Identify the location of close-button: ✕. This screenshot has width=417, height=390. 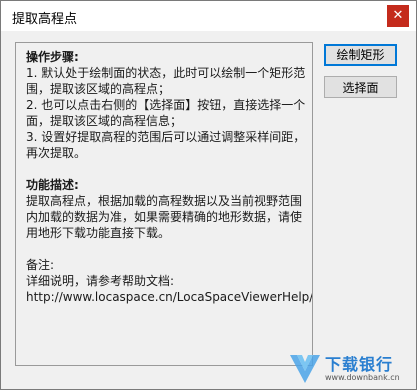
(398, 16).